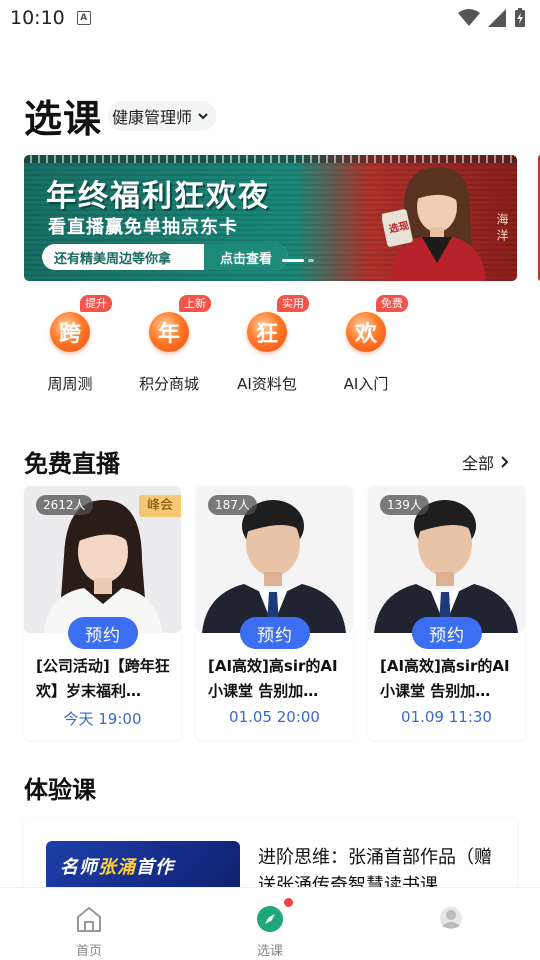  What do you see at coordinates (169, 332) in the screenshot?
I see `quick-entry-icon: 年` at bounding box center [169, 332].